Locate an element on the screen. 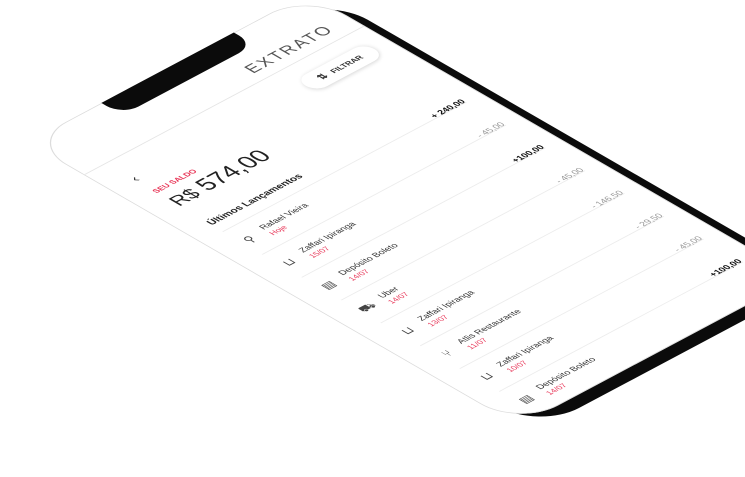 Image resolution: width=745 pixels, height=477 pixels. filter-label: FILTRAR is located at coordinates (346, 64).